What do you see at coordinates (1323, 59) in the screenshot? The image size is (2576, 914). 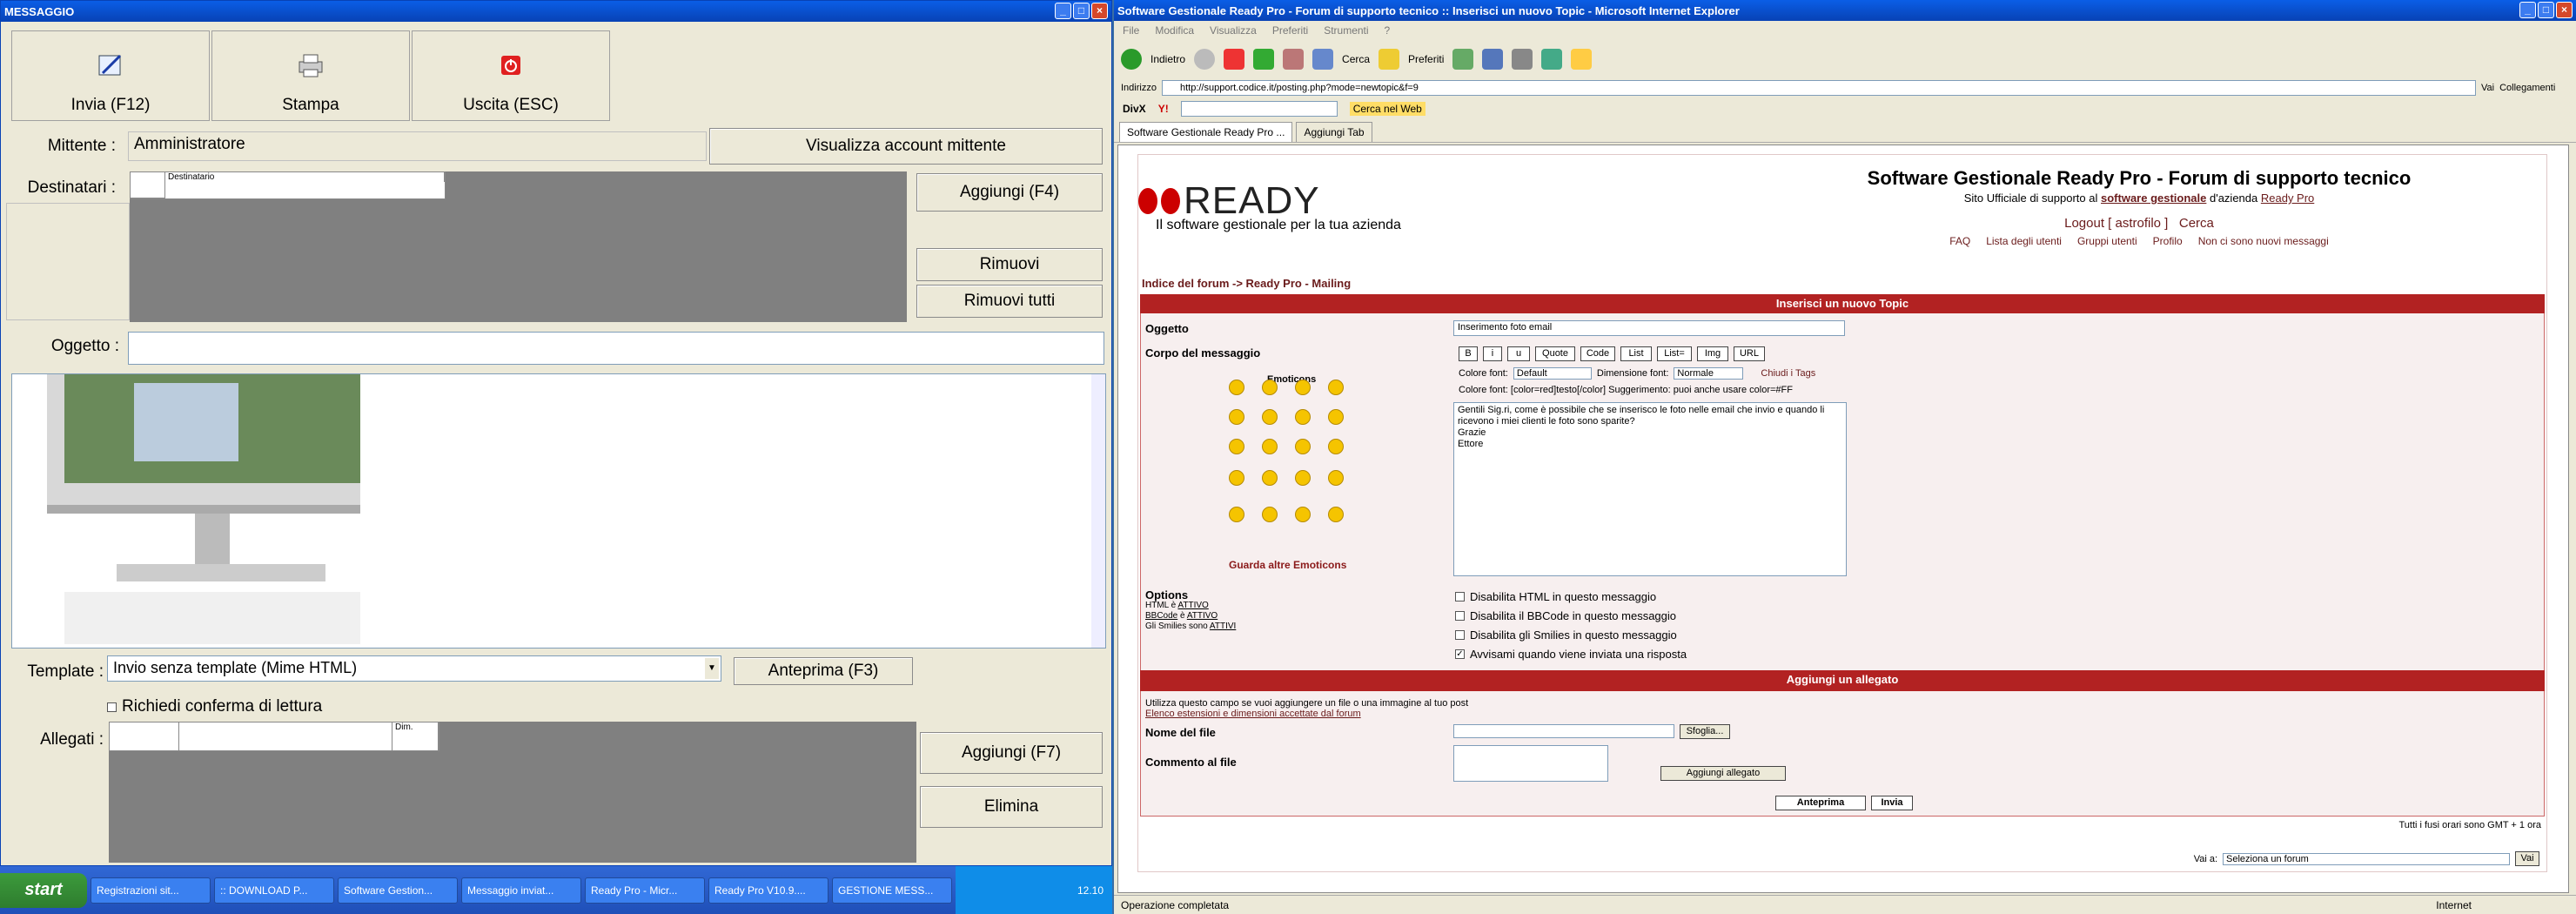 I see `search-icon` at bounding box center [1323, 59].